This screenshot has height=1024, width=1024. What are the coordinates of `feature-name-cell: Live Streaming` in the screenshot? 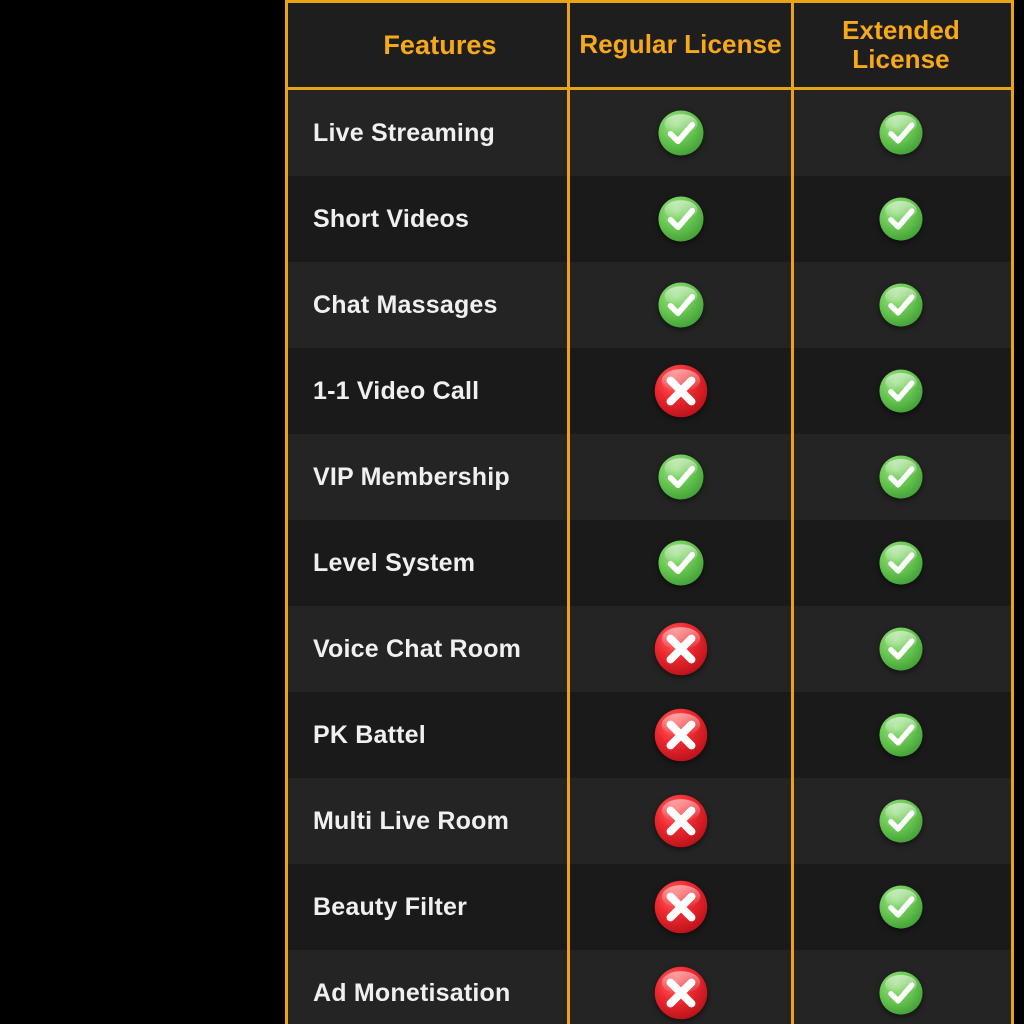 It's located at (427, 133).